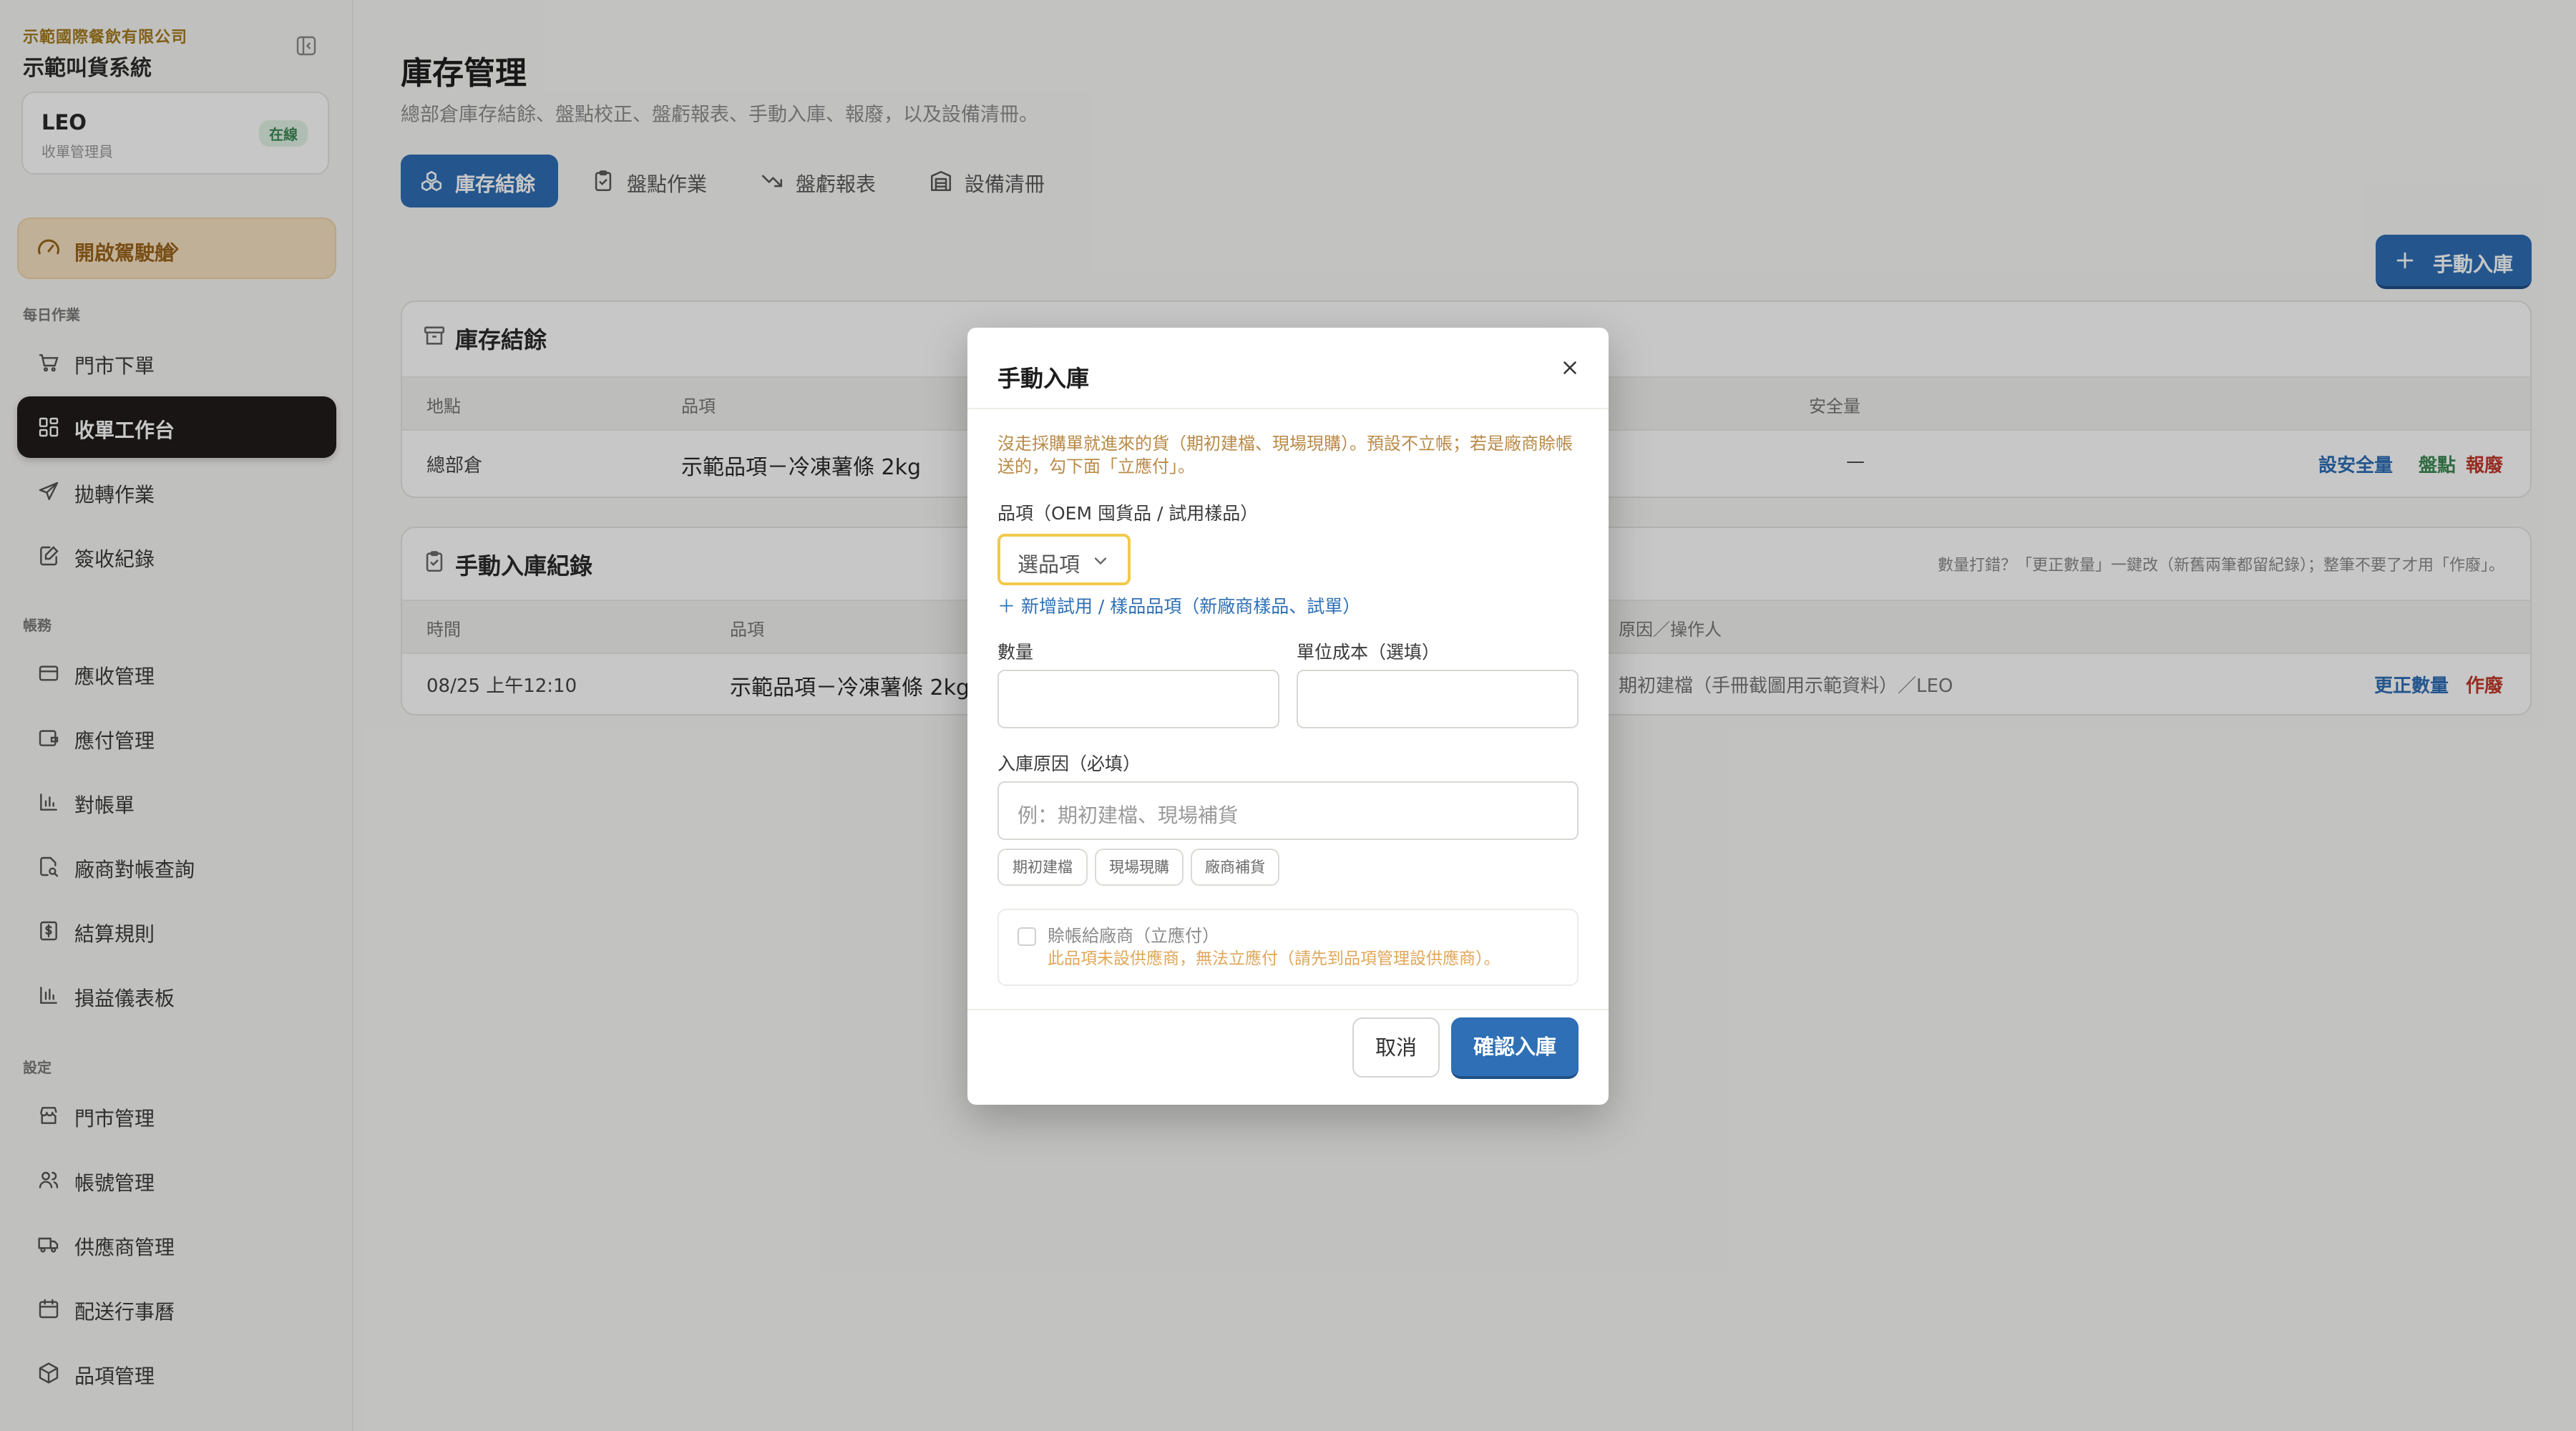 This screenshot has width=2576, height=1431. Describe the element at coordinates (1438, 699) in the screenshot. I see `unit-cost-input` at that location.